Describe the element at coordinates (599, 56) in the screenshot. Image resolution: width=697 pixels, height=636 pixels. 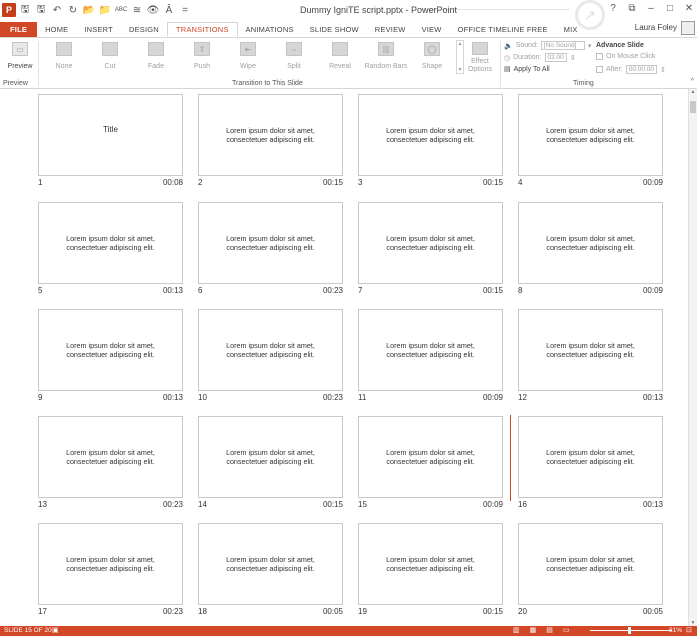
I see `on-mouse-click-checkbox` at that location.